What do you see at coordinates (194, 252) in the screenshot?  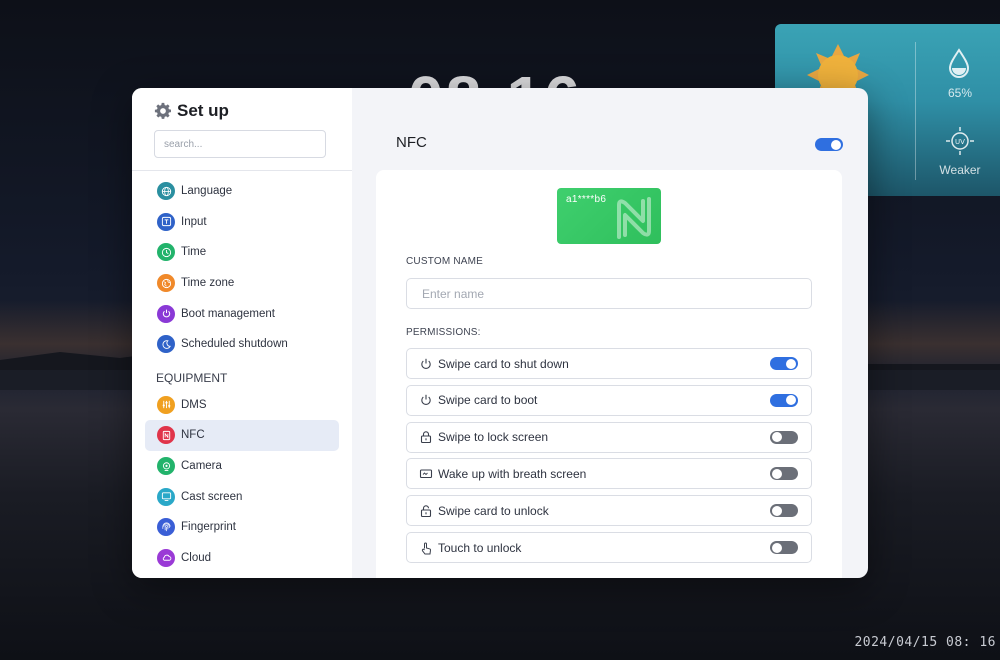 I see `sidebar-item-label: Time` at bounding box center [194, 252].